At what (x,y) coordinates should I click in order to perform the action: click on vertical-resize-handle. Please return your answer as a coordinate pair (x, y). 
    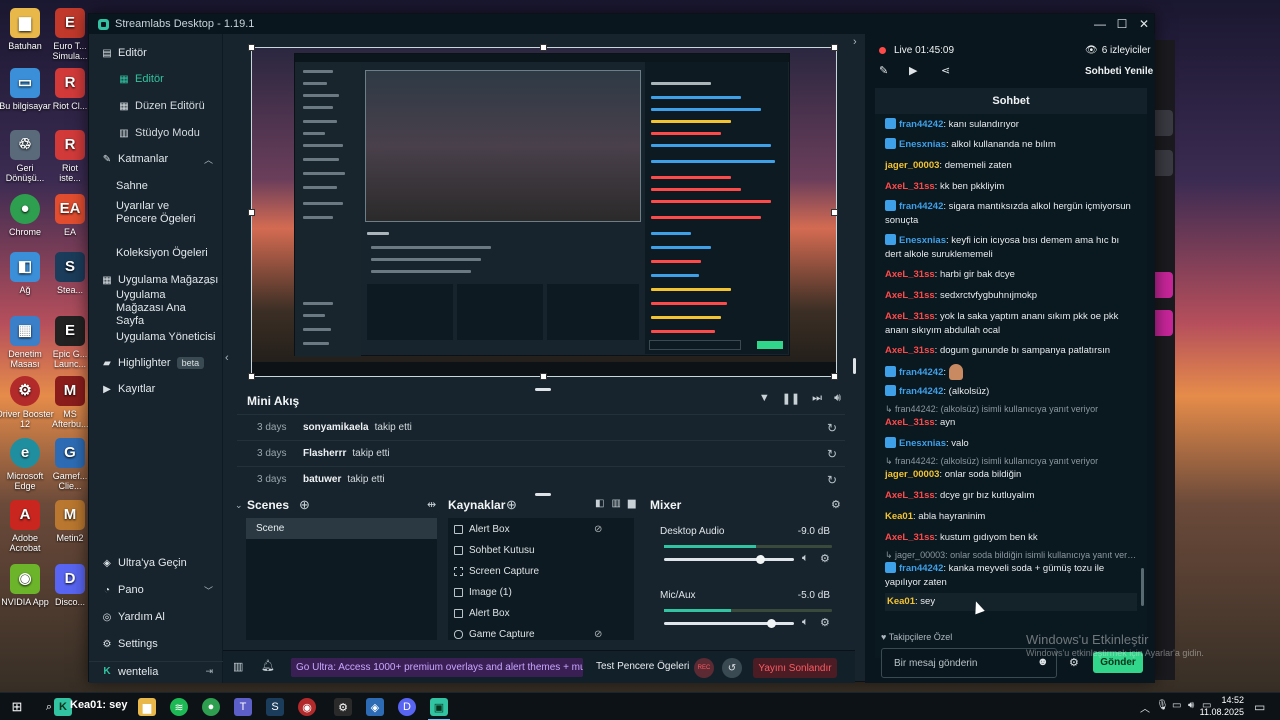
    Looking at the image, I should click on (854, 366).